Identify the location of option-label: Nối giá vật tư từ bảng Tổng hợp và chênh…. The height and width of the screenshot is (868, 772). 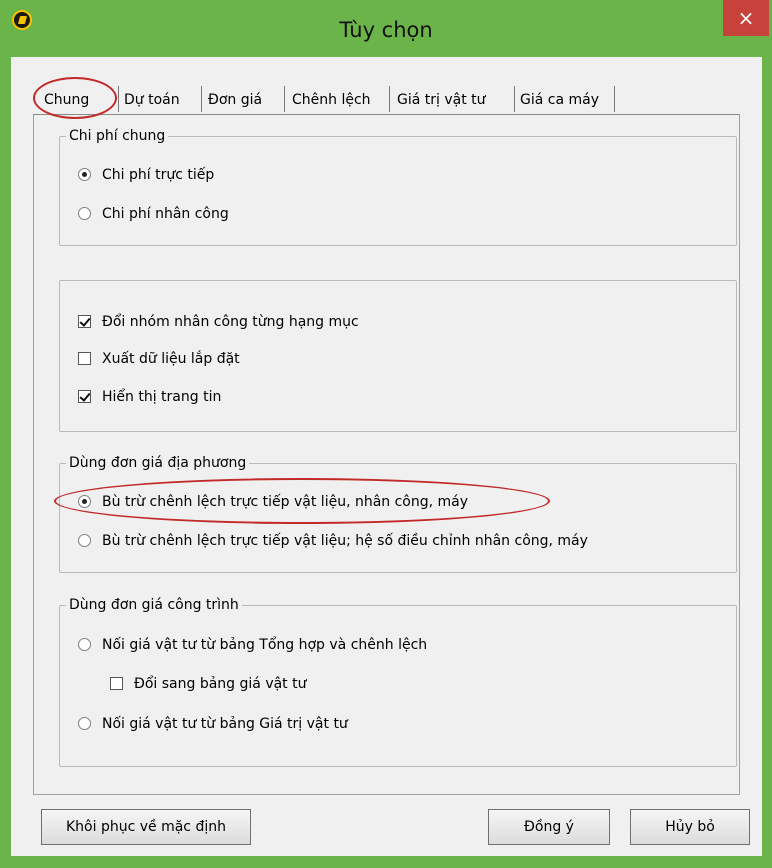
(265, 645).